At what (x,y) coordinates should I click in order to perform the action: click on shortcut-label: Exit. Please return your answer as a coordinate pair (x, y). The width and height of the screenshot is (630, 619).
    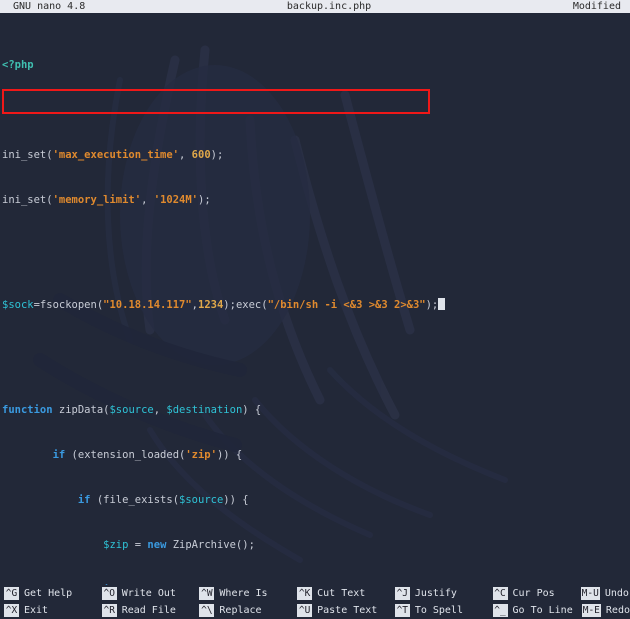
    Looking at the image, I should click on (36, 610).